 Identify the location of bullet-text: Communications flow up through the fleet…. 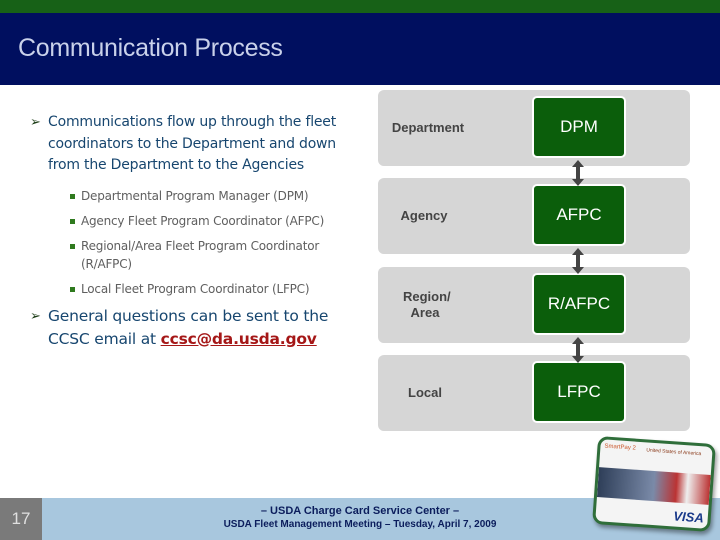
(192, 143).